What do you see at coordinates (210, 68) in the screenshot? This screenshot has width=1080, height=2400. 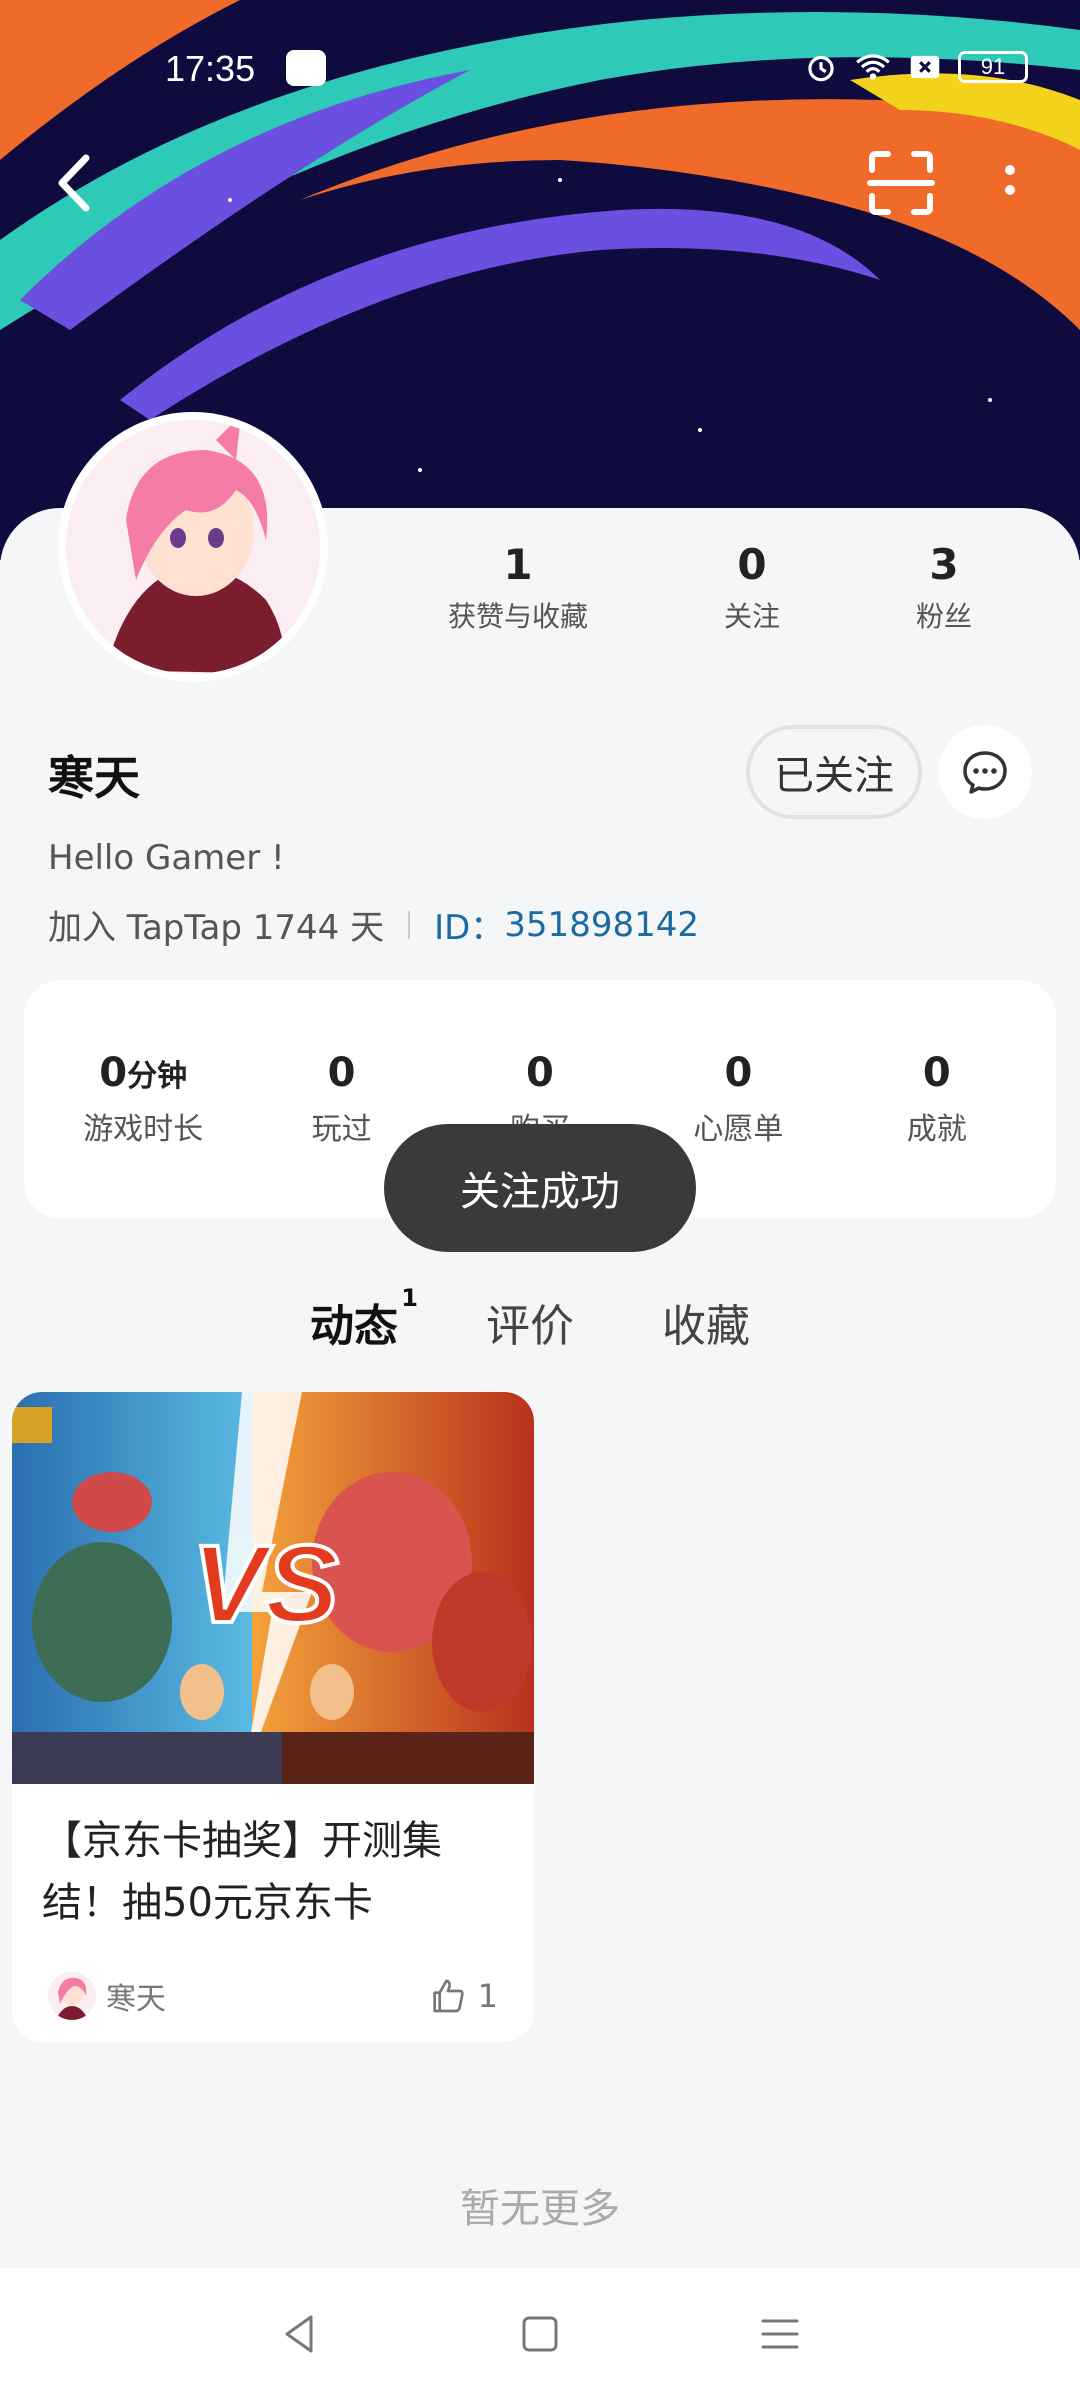 I see `status-time: 17:35` at bounding box center [210, 68].